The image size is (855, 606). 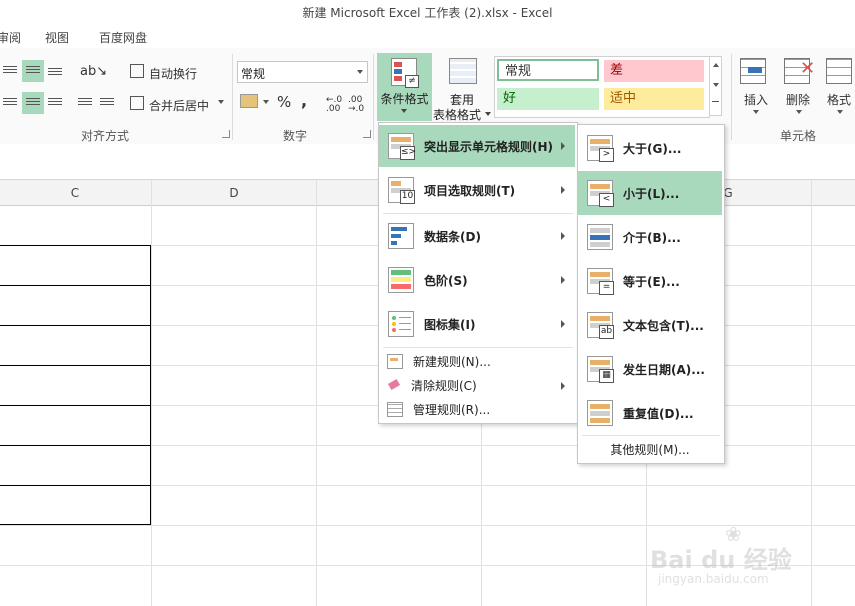 I want to click on menu-item-label: 图标集(I), so click(x=450, y=324).